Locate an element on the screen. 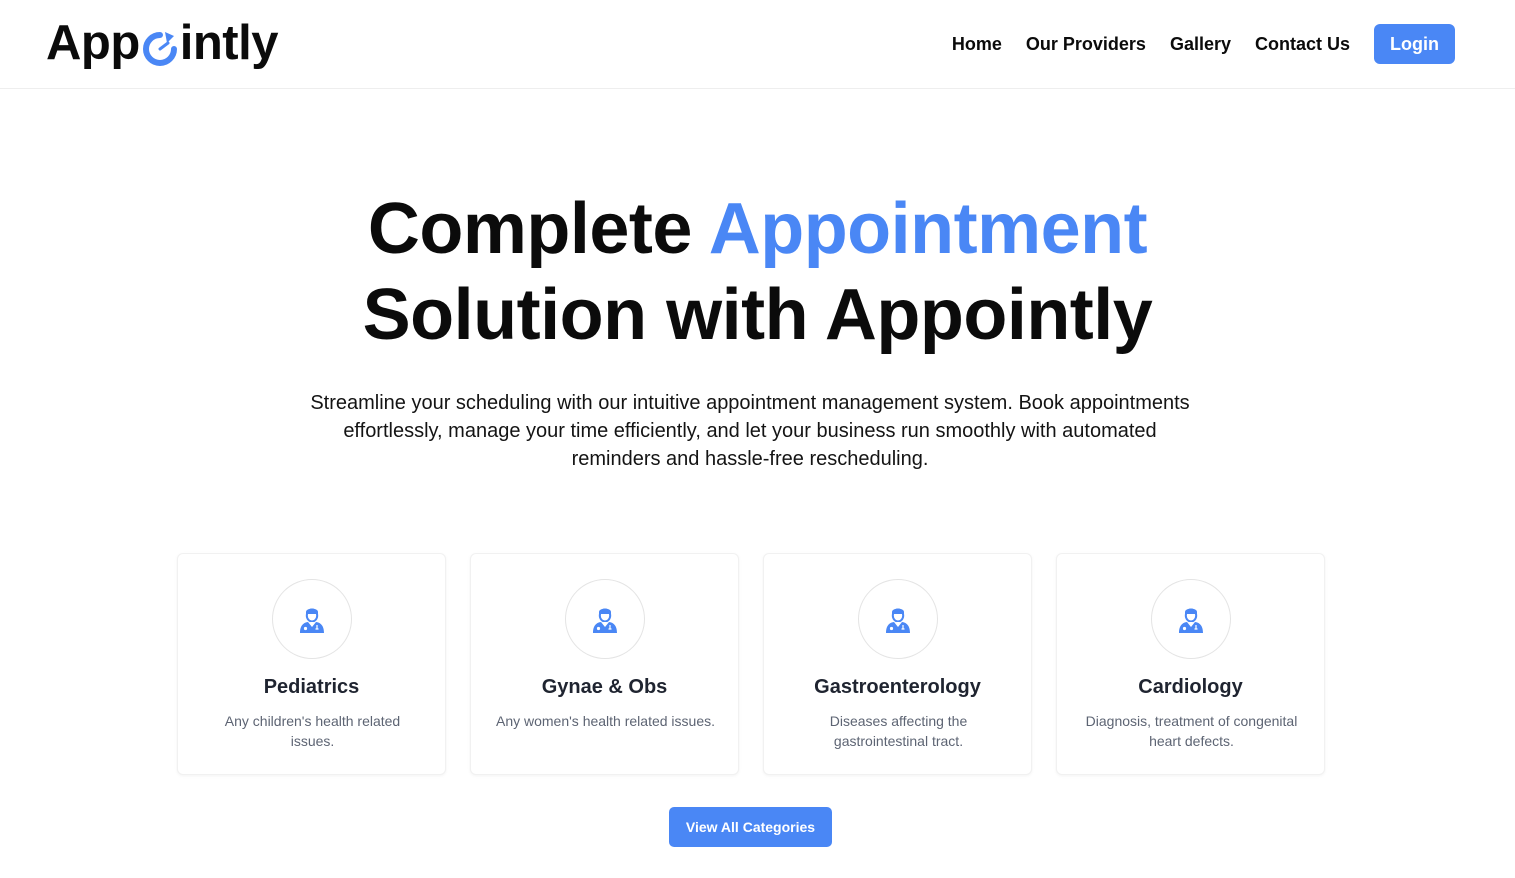  category-title: Gynae & Obs is located at coordinates (604, 687).